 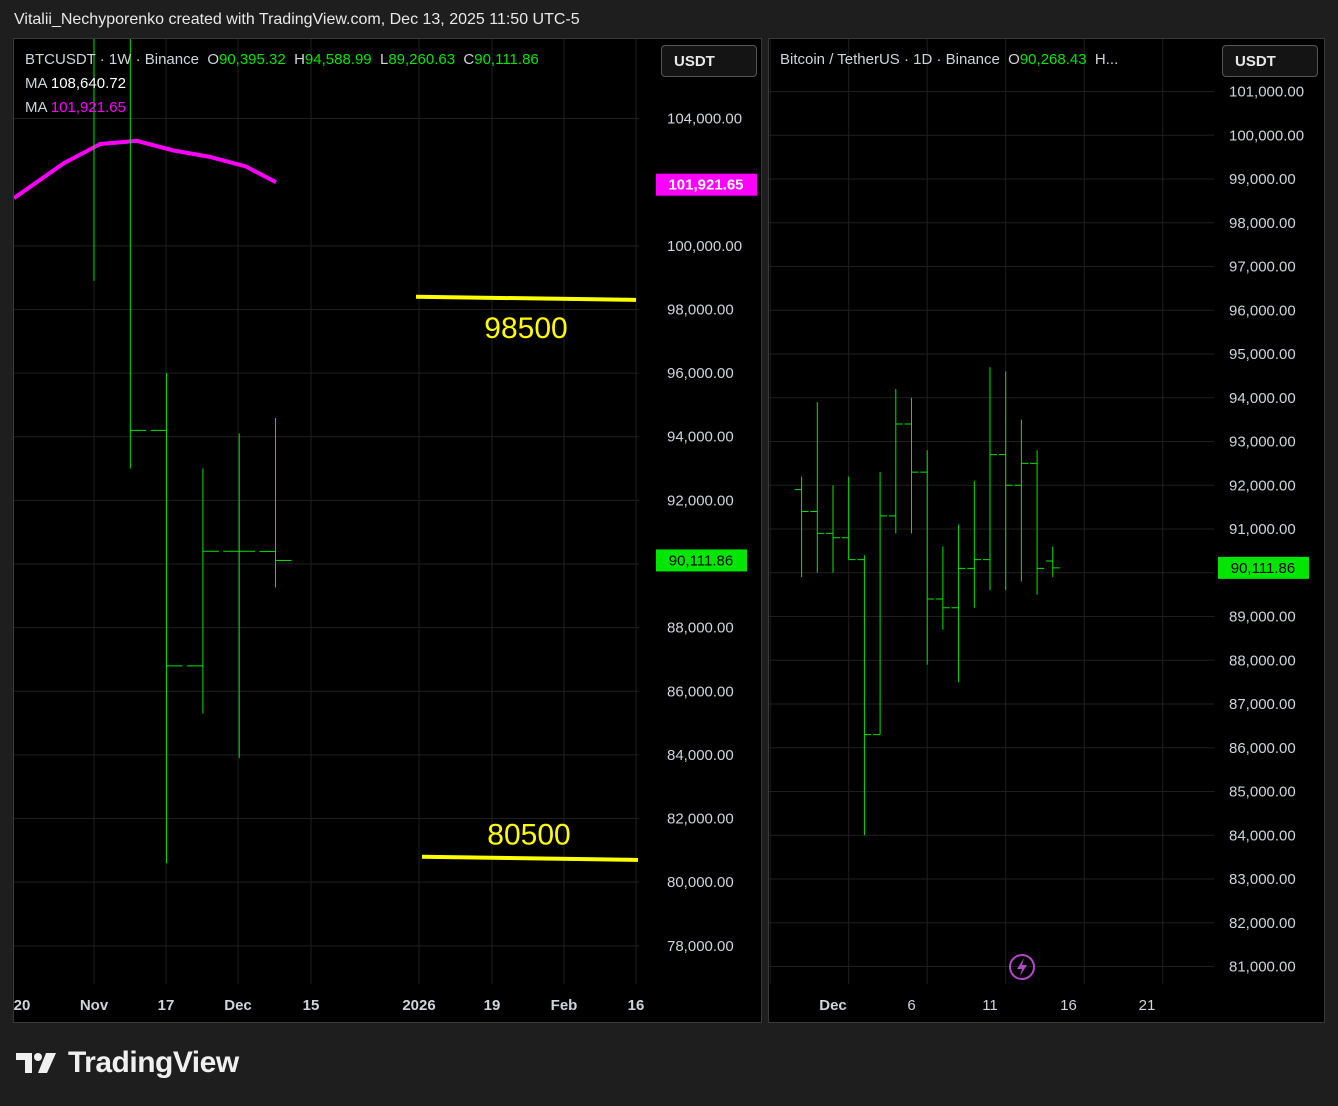 I want to click on ma1-legend: MA 108,640.72, so click(x=75, y=83).